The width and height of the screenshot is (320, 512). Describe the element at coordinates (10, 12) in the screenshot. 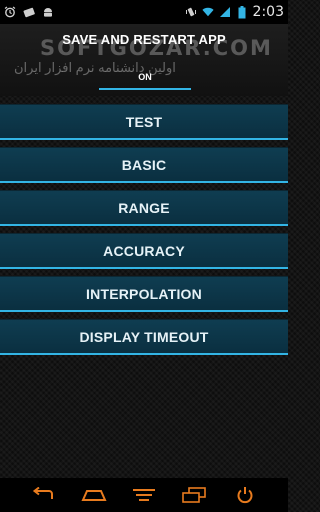

I see `alarm-icon` at that location.